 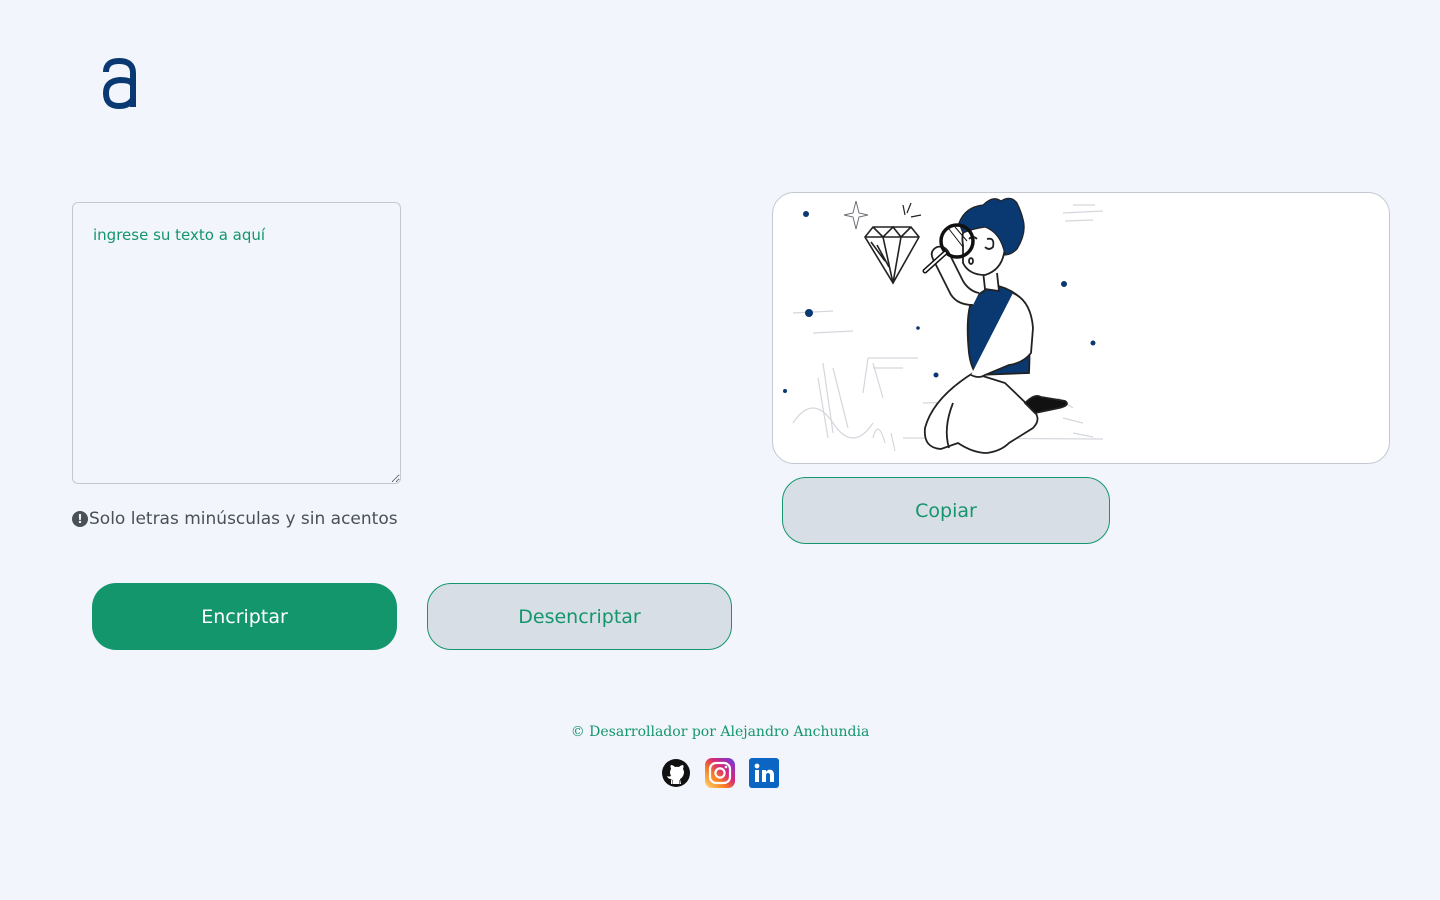 I want to click on linkedin-icon, so click(x=764, y=773).